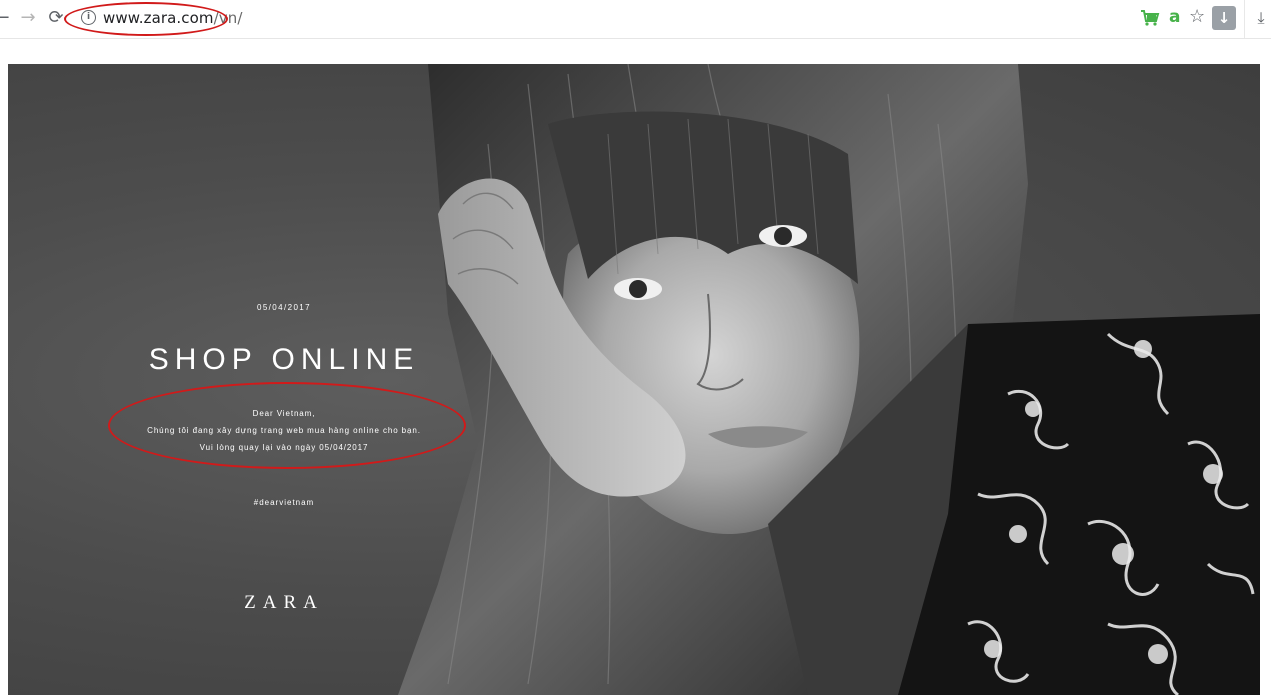 Image resolution: width=1271 pixels, height=695 pixels. I want to click on extension-a-icon: a, so click(1174, 17).